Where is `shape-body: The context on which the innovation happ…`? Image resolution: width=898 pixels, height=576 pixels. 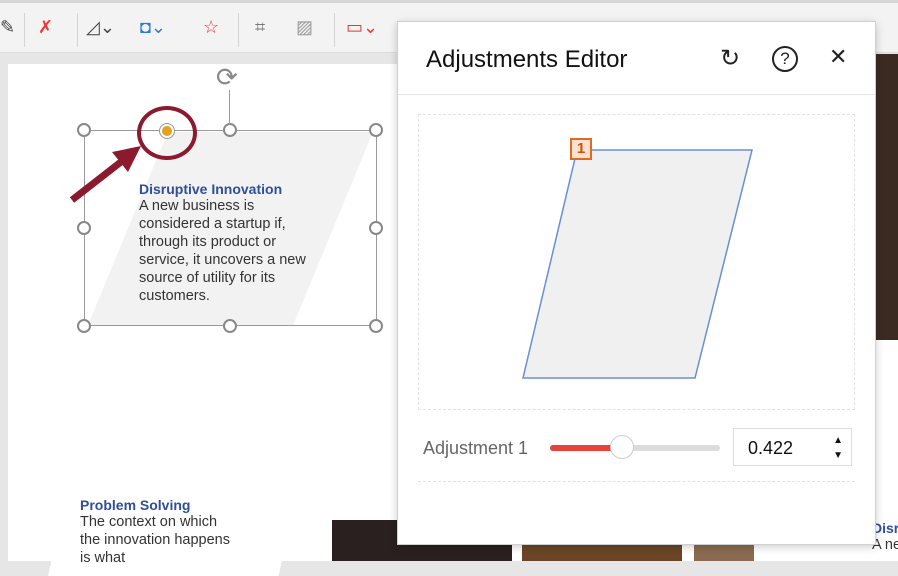 shape-body: The context on which the innovation happ… is located at coordinates (155, 540).